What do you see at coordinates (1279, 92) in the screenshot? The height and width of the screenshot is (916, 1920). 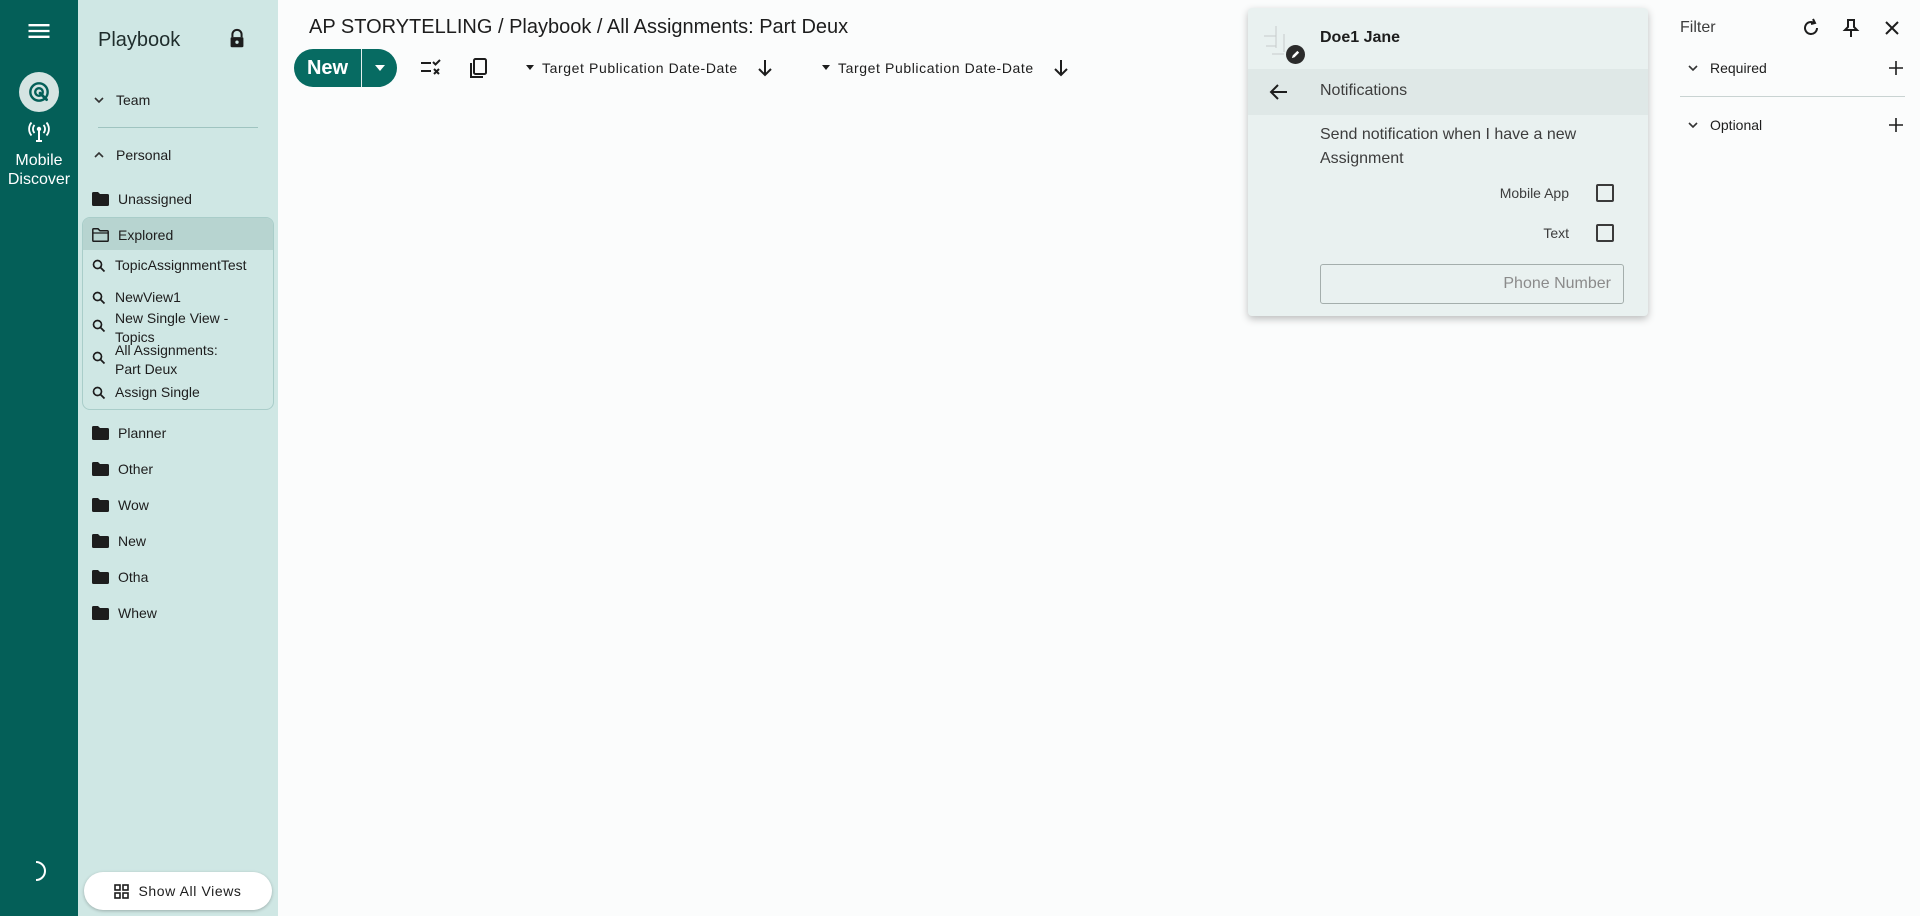 I see `back-arrow-icon` at bounding box center [1279, 92].